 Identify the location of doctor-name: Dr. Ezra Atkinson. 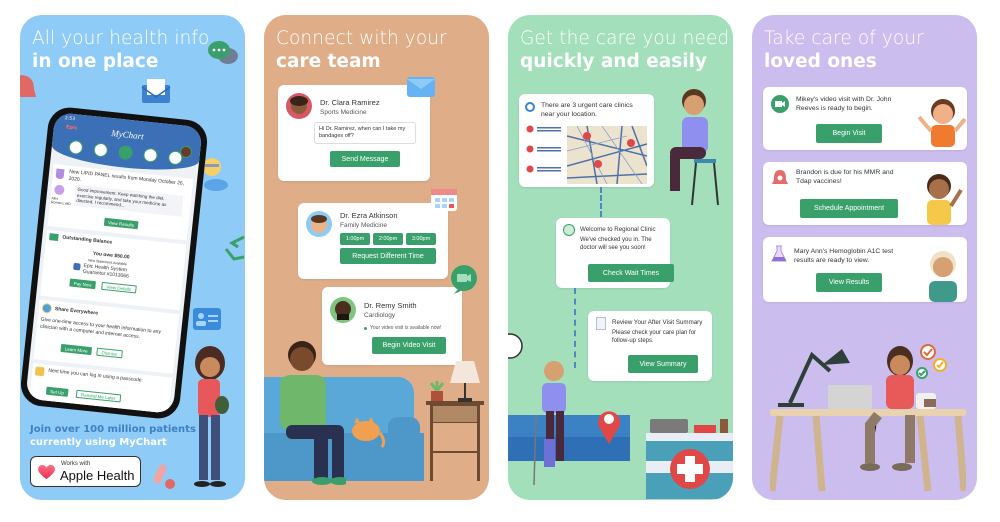
(369, 215).